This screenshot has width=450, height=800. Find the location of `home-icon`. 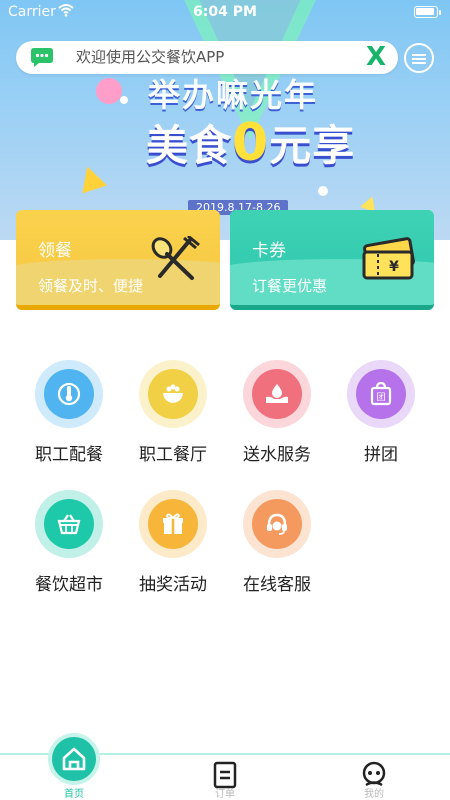

home-icon is located at coordinates (74, 759).